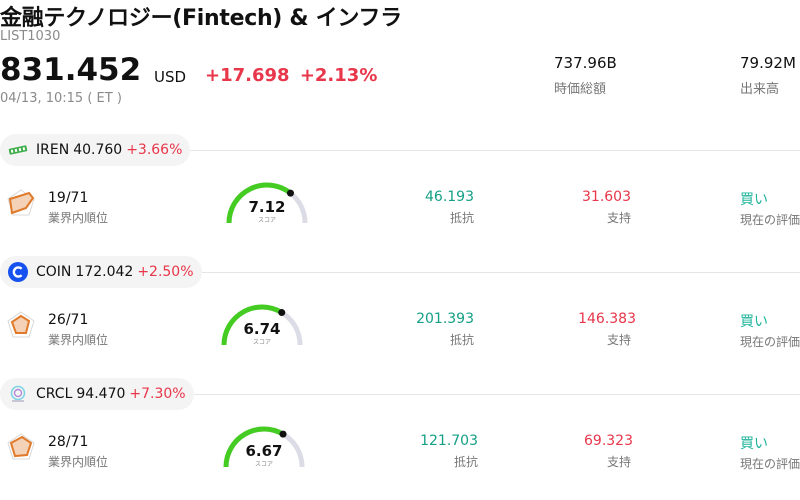  Describe the element at coordinates (607, 319) in the screenshot. I see `support-value: 146.383` at that location.